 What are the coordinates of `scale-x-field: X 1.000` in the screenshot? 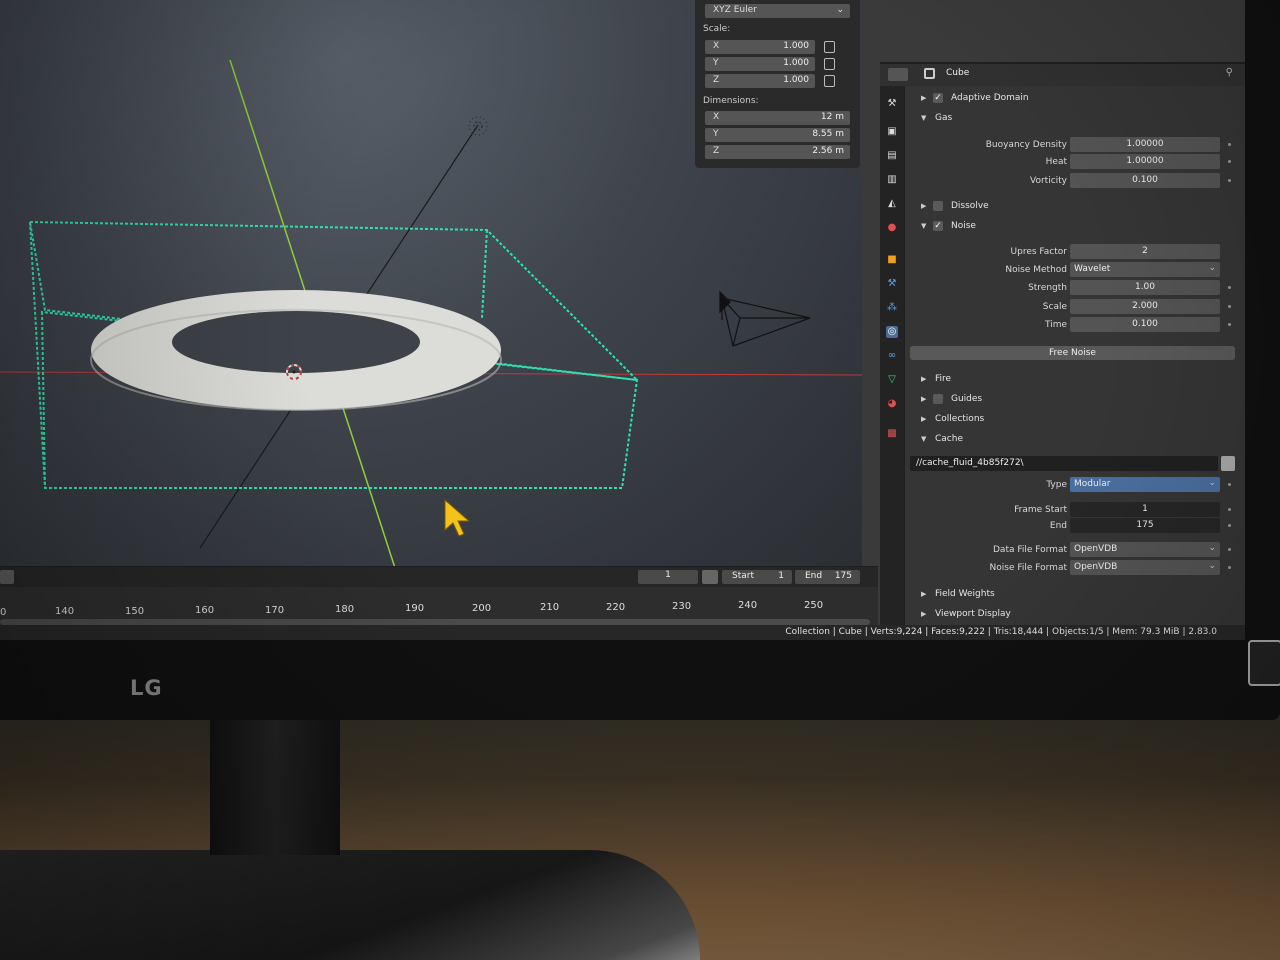 It's located at (770, 47).